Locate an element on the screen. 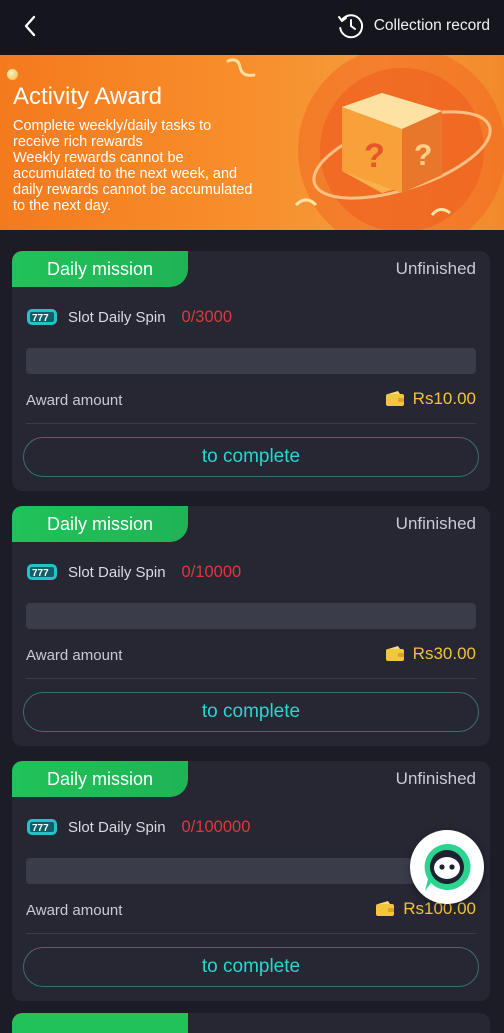  award-value: Rs30.00 is located at coordinates (444, 653).